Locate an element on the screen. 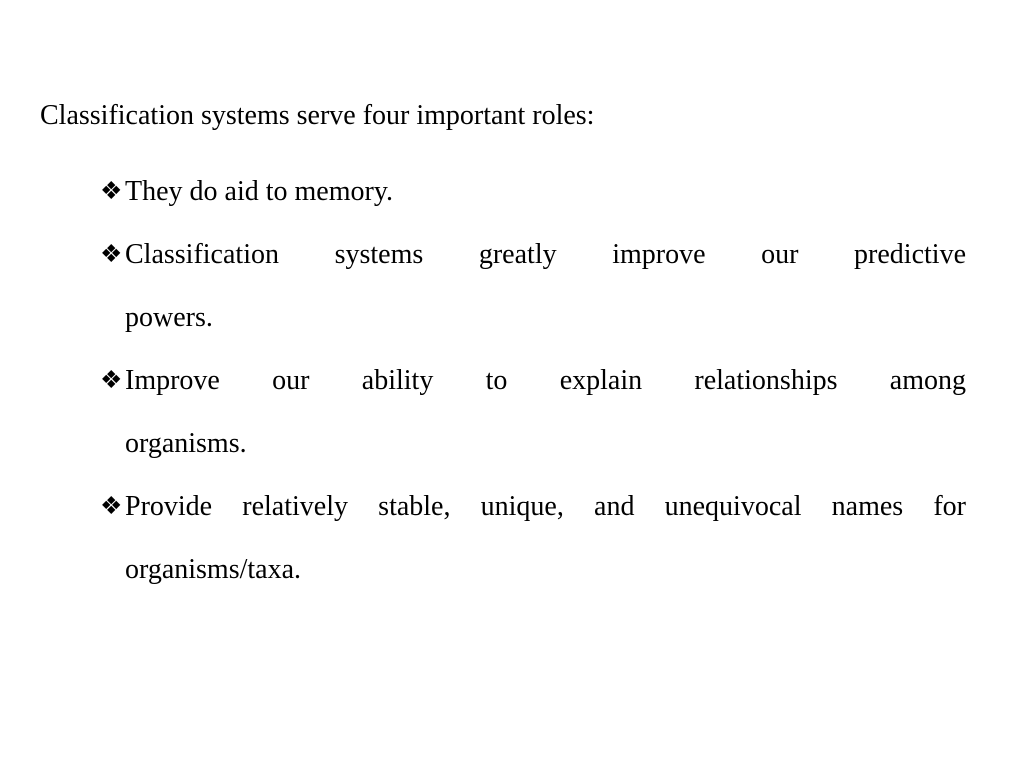  bullet-item-aid-to-memory: ❖ They do aid to memory. is located at coordinates (533, 191).